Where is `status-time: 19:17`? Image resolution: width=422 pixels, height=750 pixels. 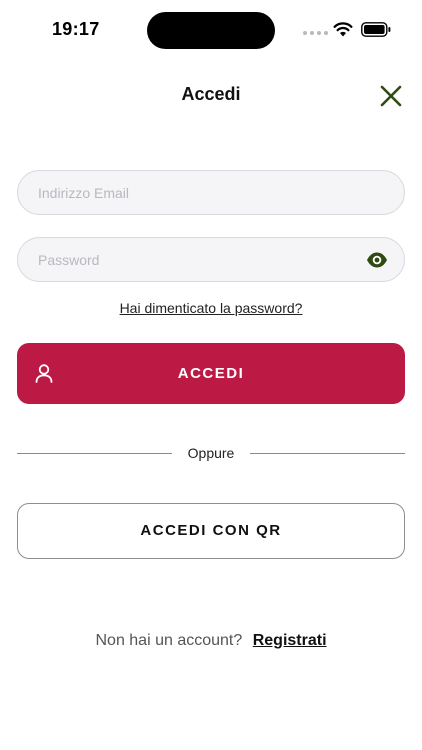 status-time: 19:17 is located at coordinates (76, 29).